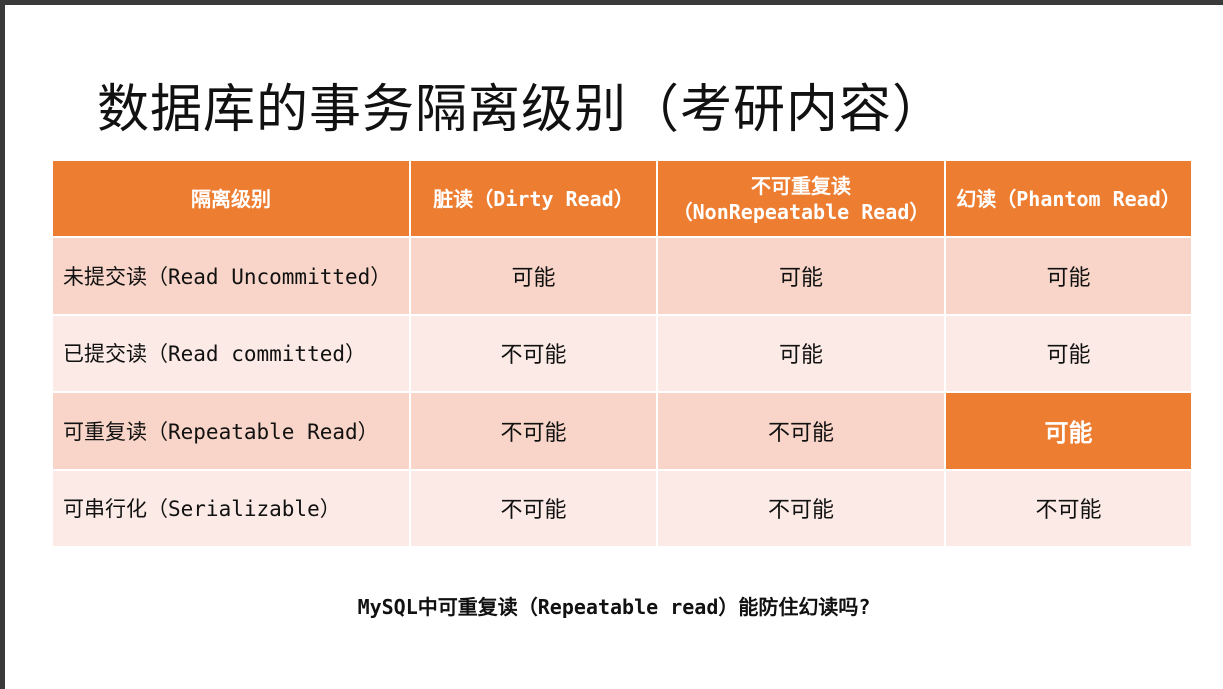  I want to click on row-label: 可重复读（Repeatable Read）, so click(231, 431).